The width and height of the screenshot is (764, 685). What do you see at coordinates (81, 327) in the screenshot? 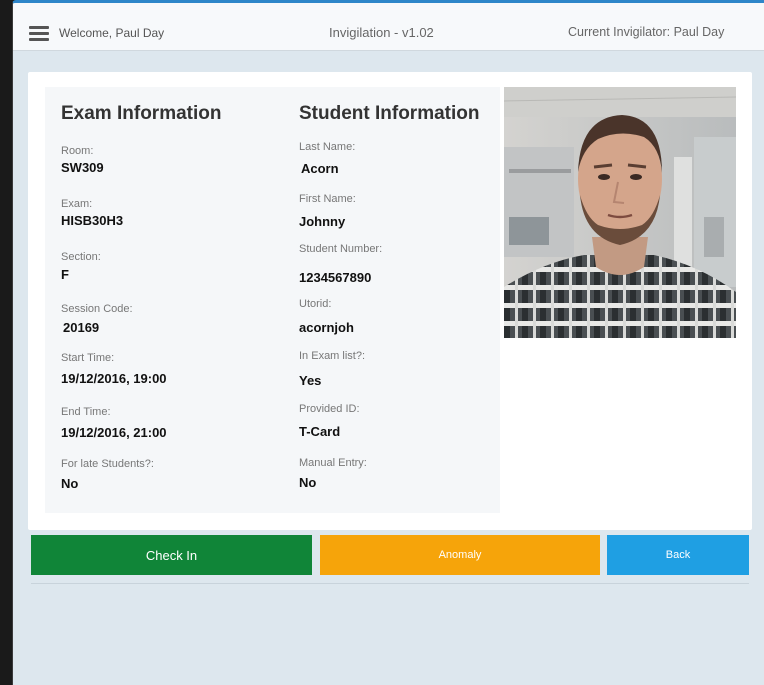
I see `session-code-value: 20169` at bounding box center [81, 327].